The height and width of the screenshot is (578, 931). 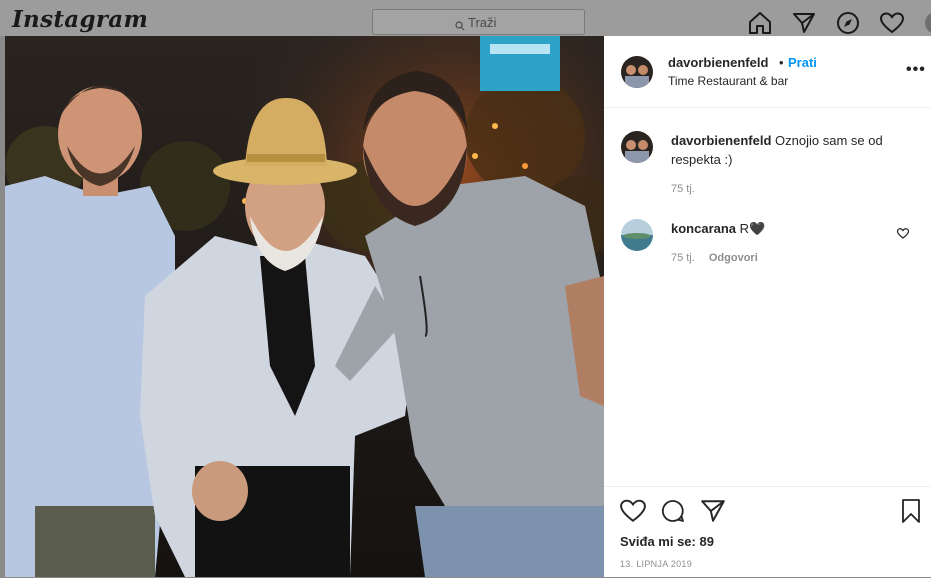 What do you see at coordinates (928, 23) in the screenshot?
I see `profile-avatar` at bounding box center [928, 23].